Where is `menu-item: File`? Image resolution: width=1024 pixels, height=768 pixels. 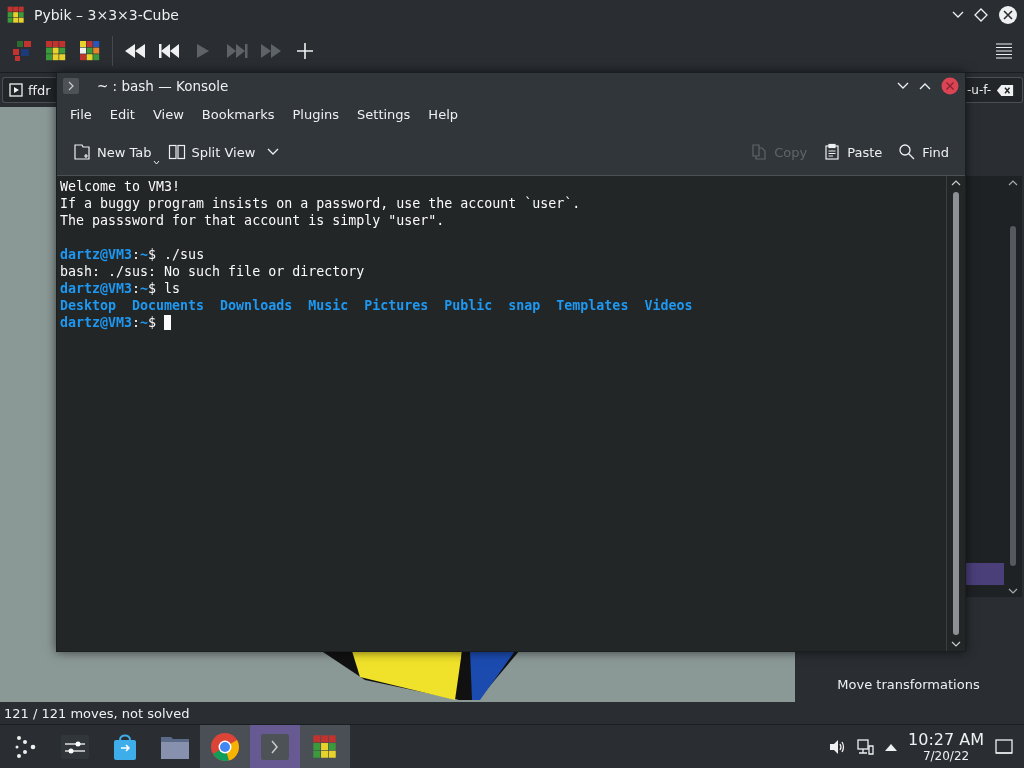 menu-item: File is located at coordinates (81, 114).